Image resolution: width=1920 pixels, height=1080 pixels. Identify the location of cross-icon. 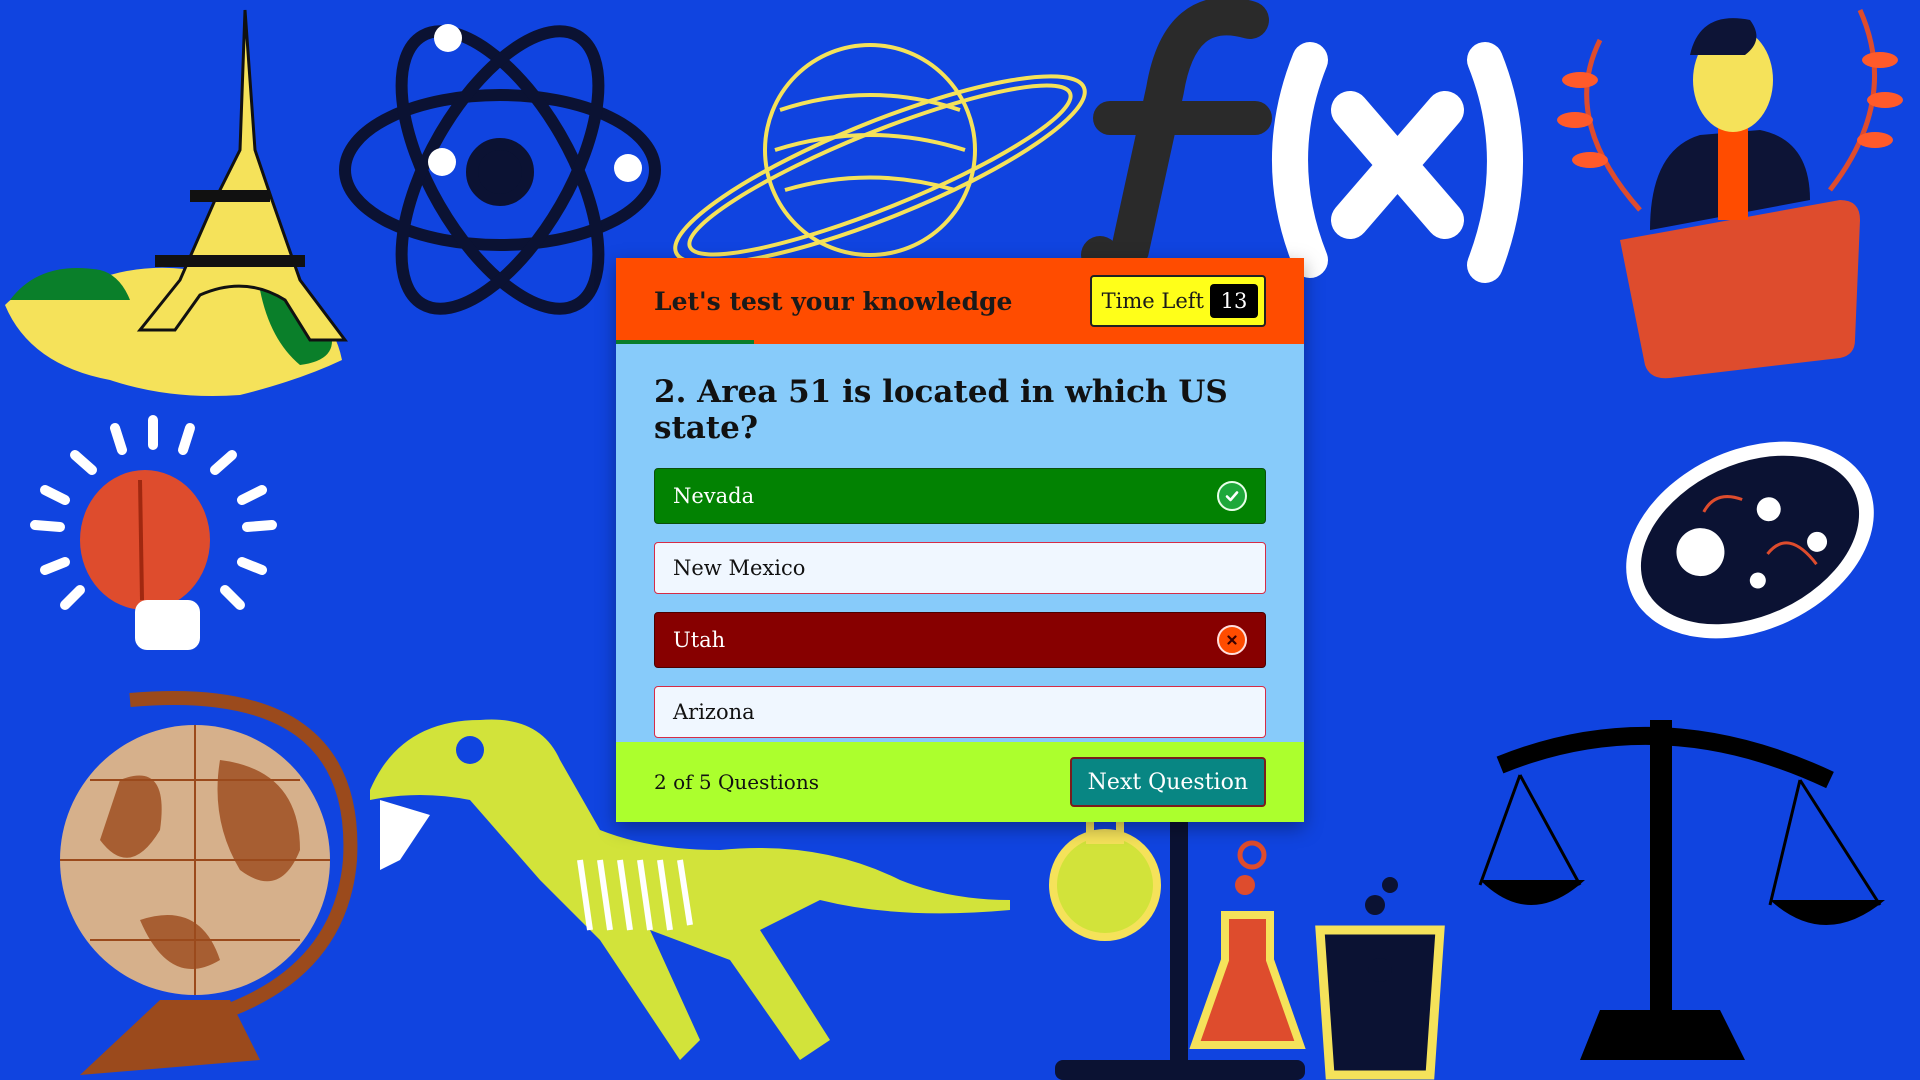
(1232, 640).